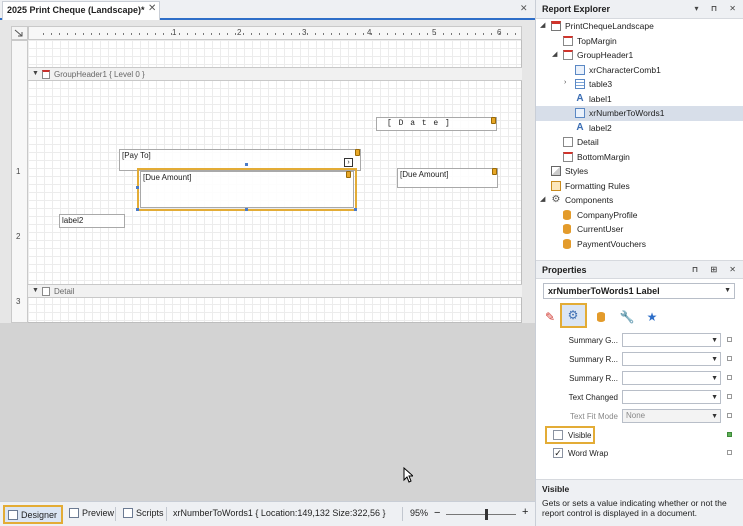  I want to click on property-value-dropdown: None ▼, so click(671, 416).